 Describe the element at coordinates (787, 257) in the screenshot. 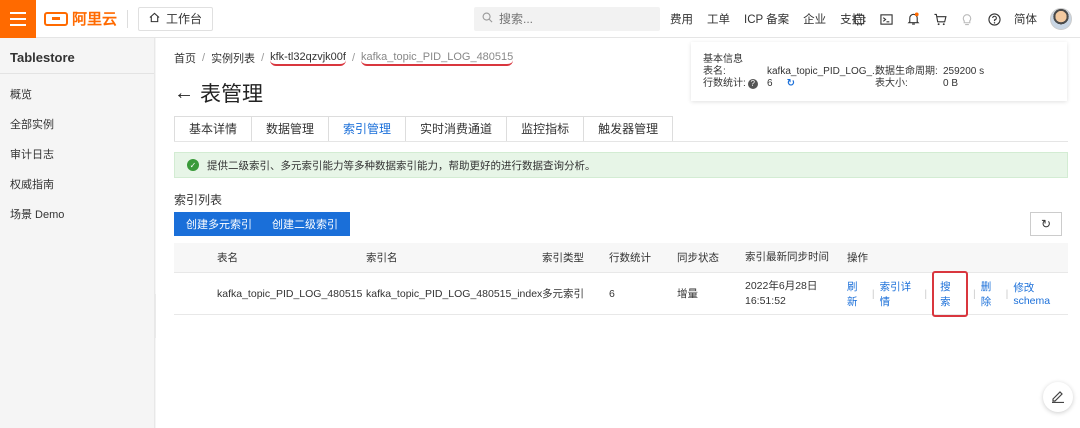

I see `col-sync-time: 索引最新同步时间` at that location.